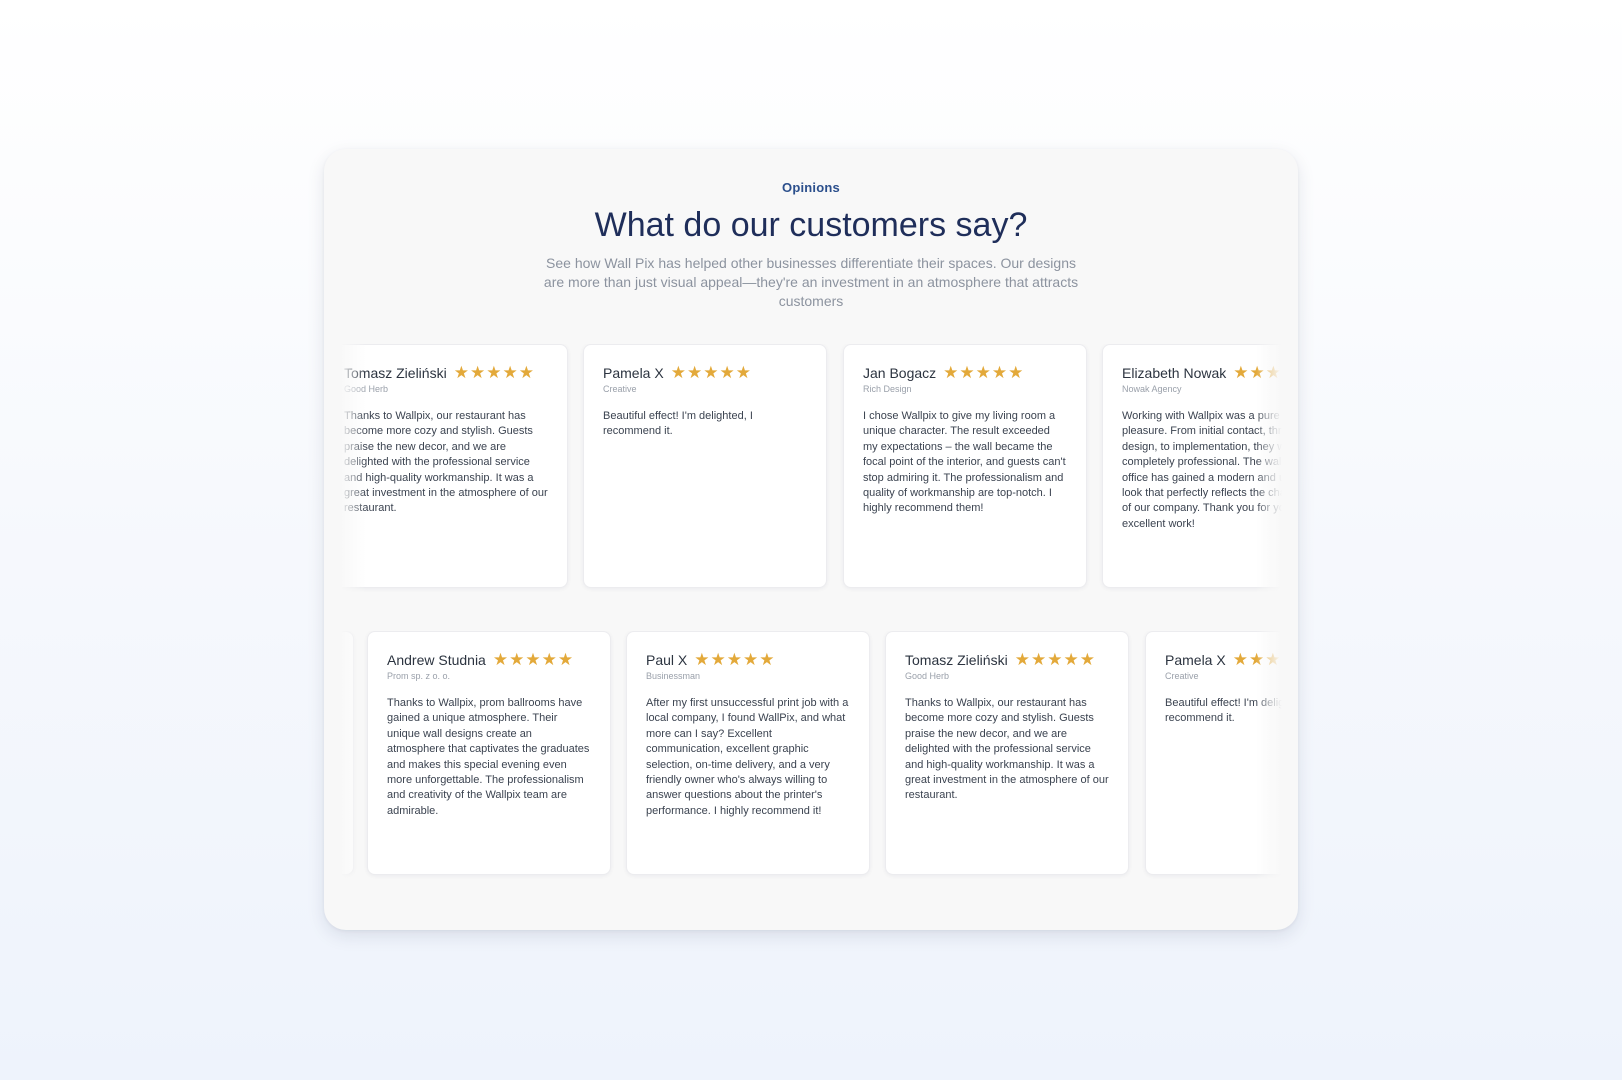 This screenshot has height=1080, width=1622. Describe the element at coordinates (419, 676) in the screenshot. I see `reviewer-company: Prom sp. z o. o.` at that location.